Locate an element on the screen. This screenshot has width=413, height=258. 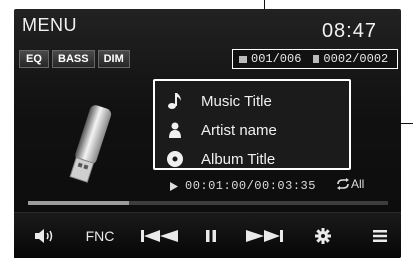
music-note-icon is located at coordinates (175, 101).